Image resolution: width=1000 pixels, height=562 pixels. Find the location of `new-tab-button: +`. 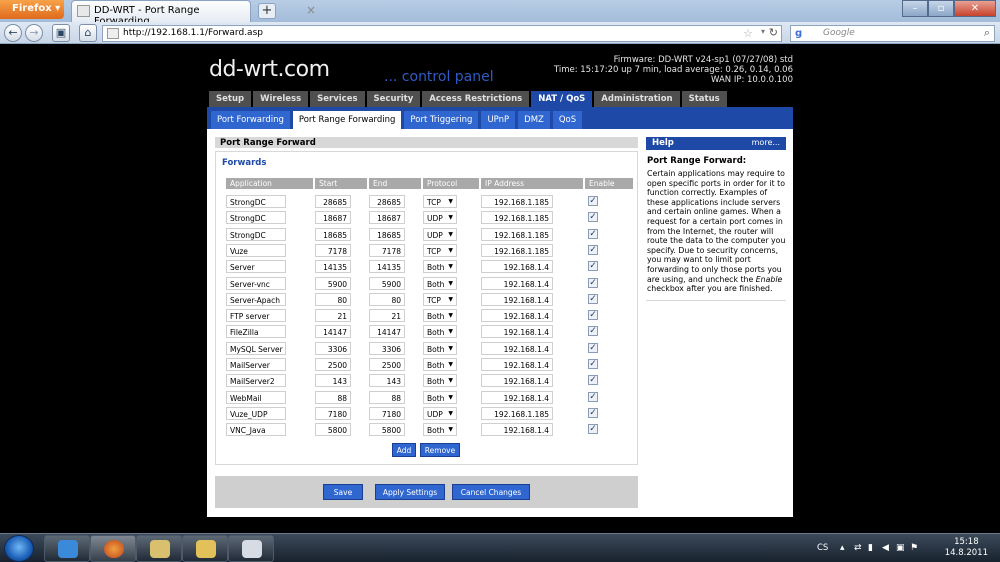

new-tab-button: + is located at coordinates (267, 11).